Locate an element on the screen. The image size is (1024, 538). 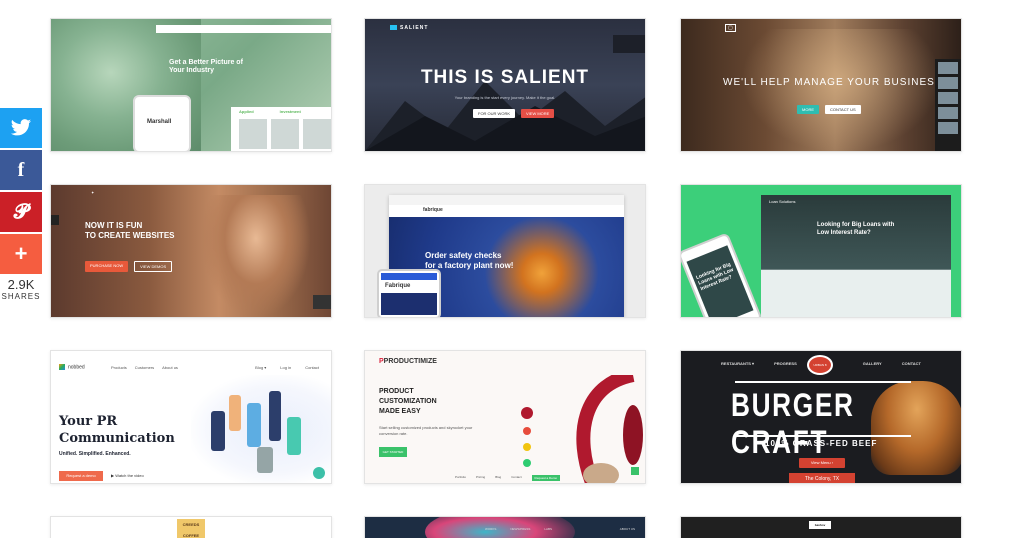
theme-card-creeds: CREEDS COFFEE is located at coordinates (191, 527).